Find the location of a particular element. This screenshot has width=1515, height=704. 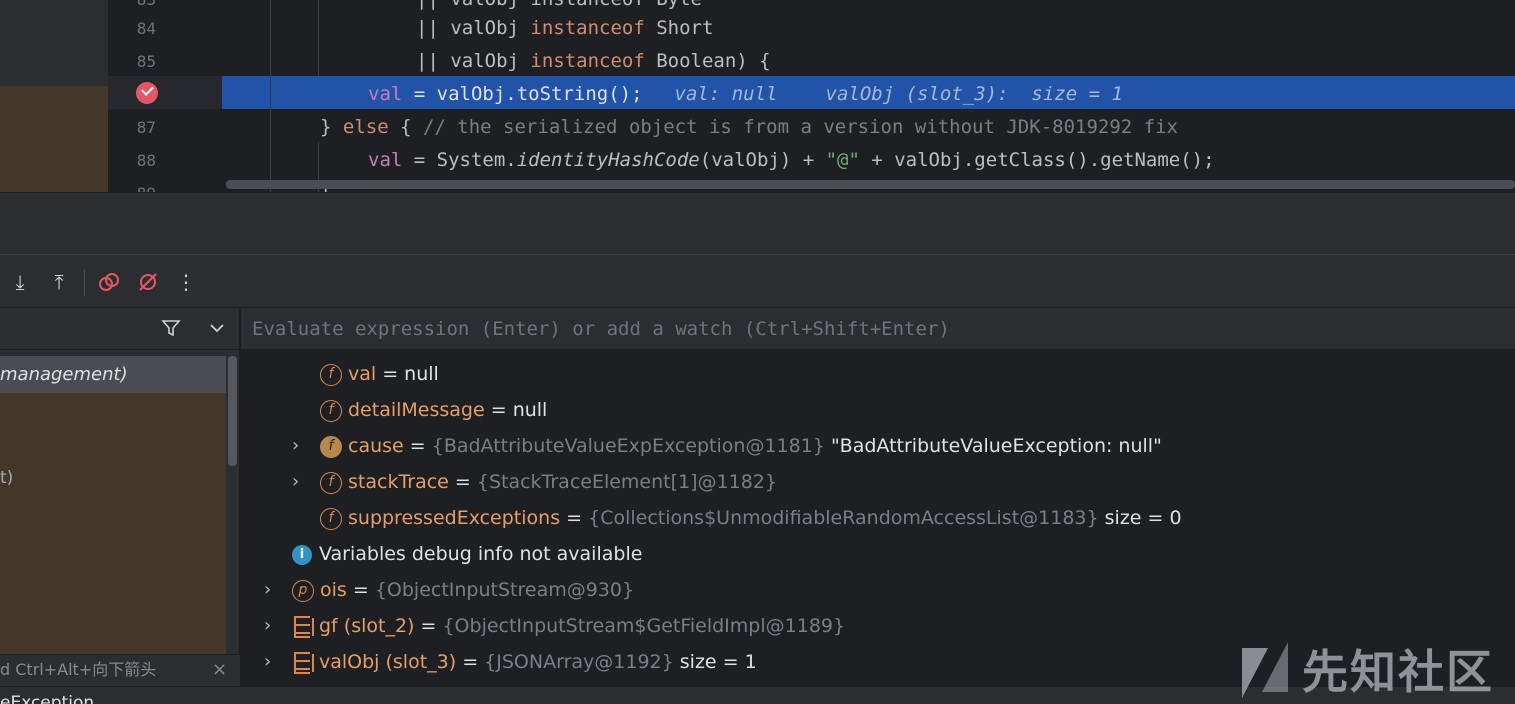

watermark-logo-icon is located at coordinates (1265, 670).